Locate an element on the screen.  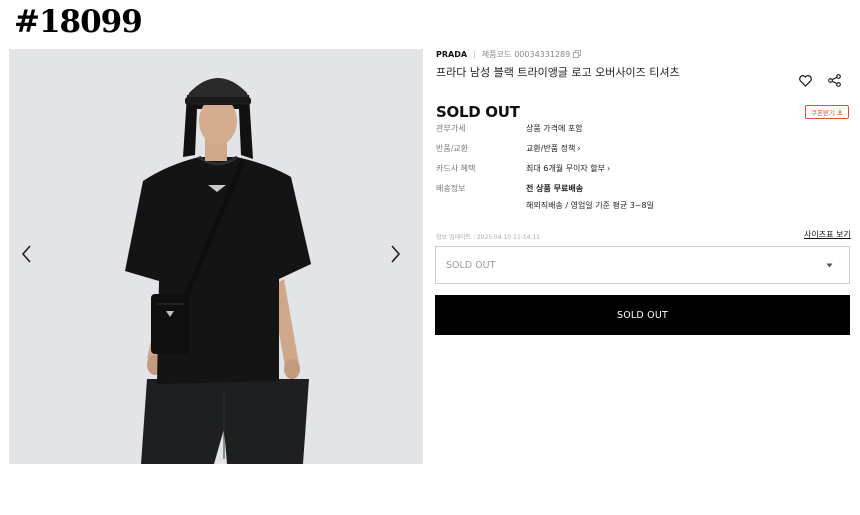
info-value: 최대 6개월 무이자 할부 is located at coordinates (565, 168).